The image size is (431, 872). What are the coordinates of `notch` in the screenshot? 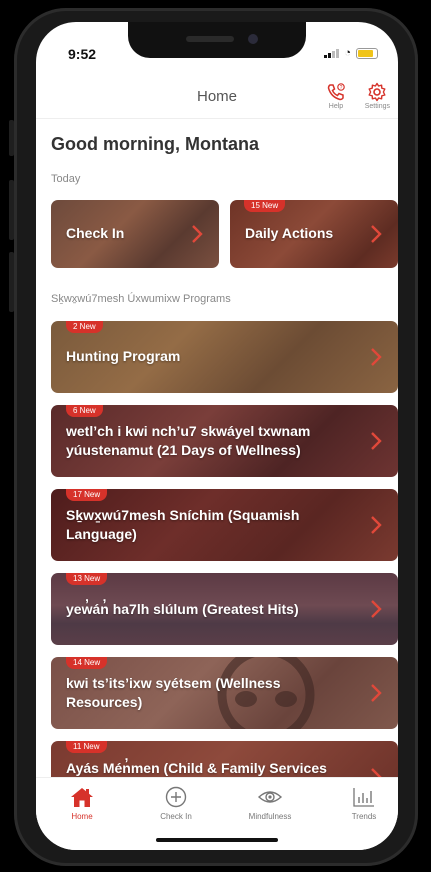 It's located at (217, 40).